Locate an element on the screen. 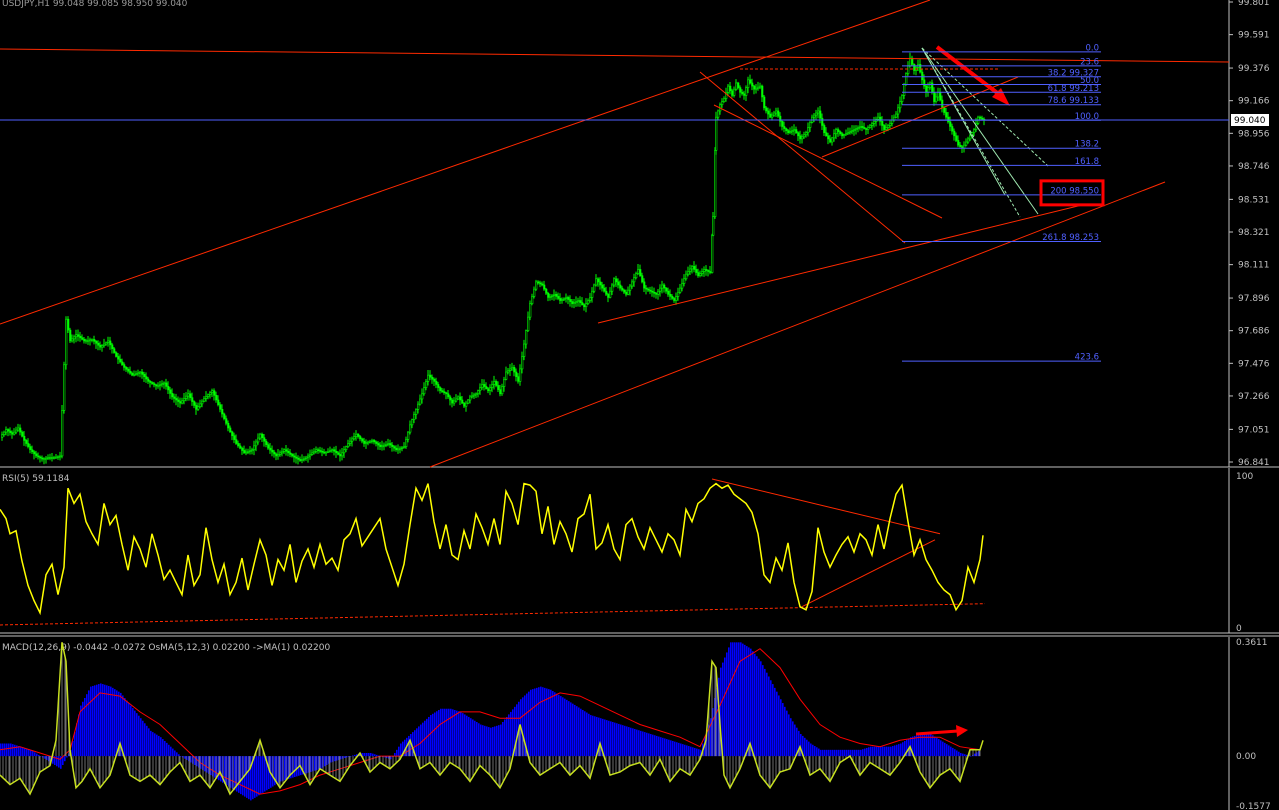 The height and width of the screenshot is (810, 1279). price-tick-label: 98.746 is located at coordinates (1254, 167).